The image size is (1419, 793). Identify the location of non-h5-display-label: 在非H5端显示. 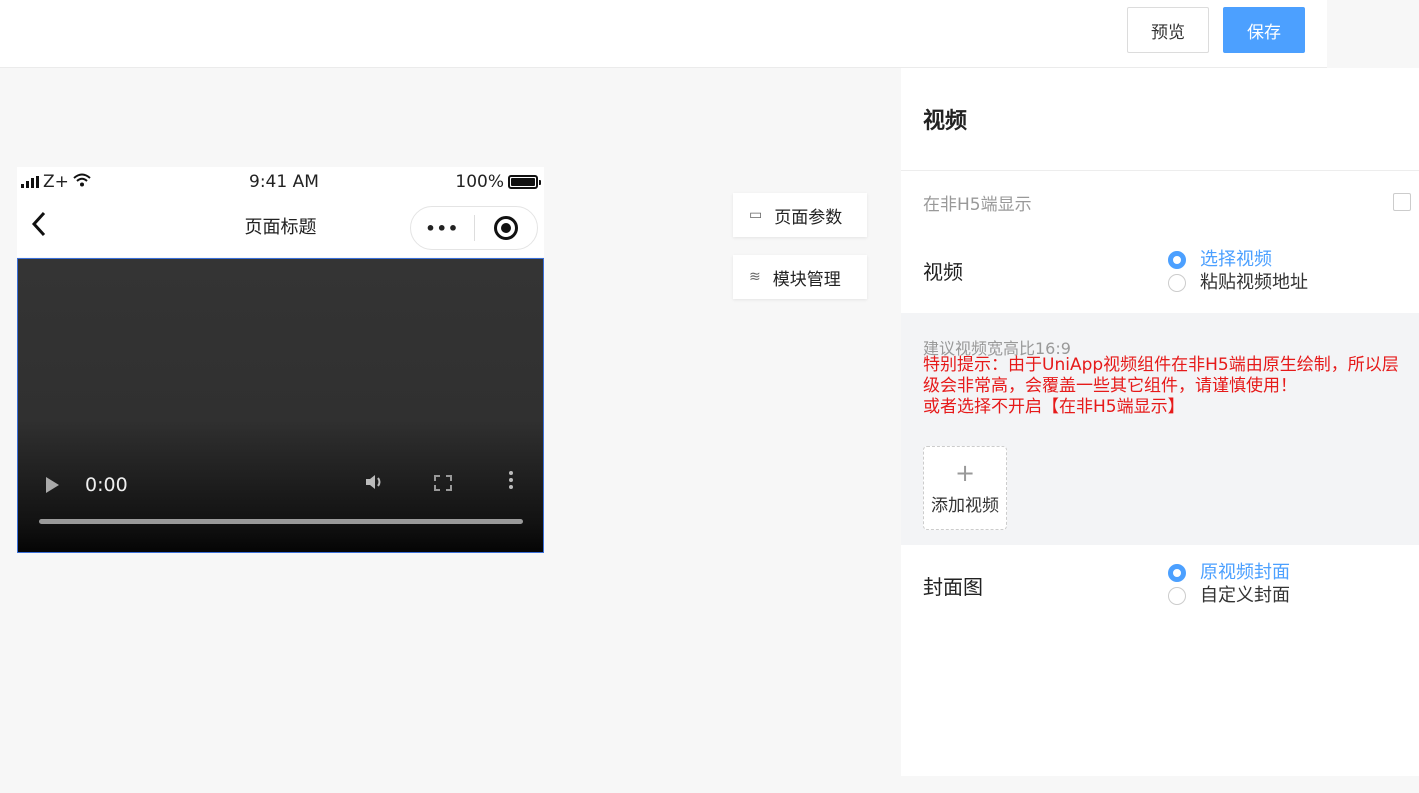
(977, 205).